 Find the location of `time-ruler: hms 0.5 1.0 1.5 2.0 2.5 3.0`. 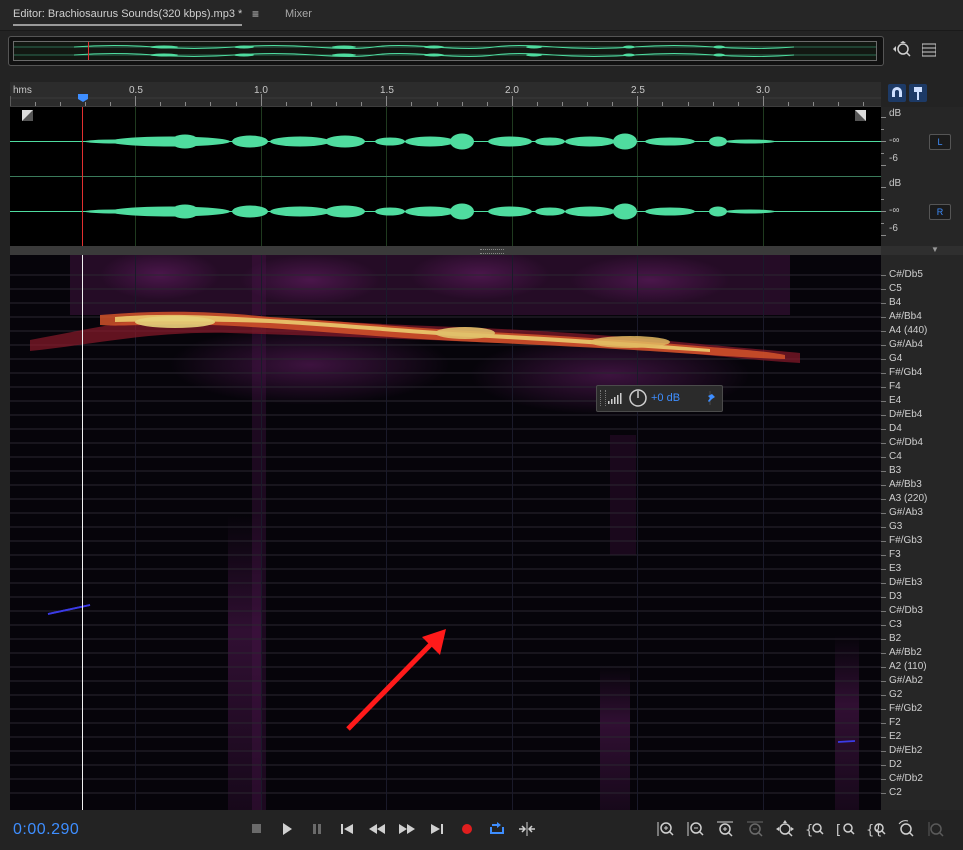

time-ruler: hms 0.5 1.0 1.5 2.0 2.5 3.0 is located at coordinates (445, 94).